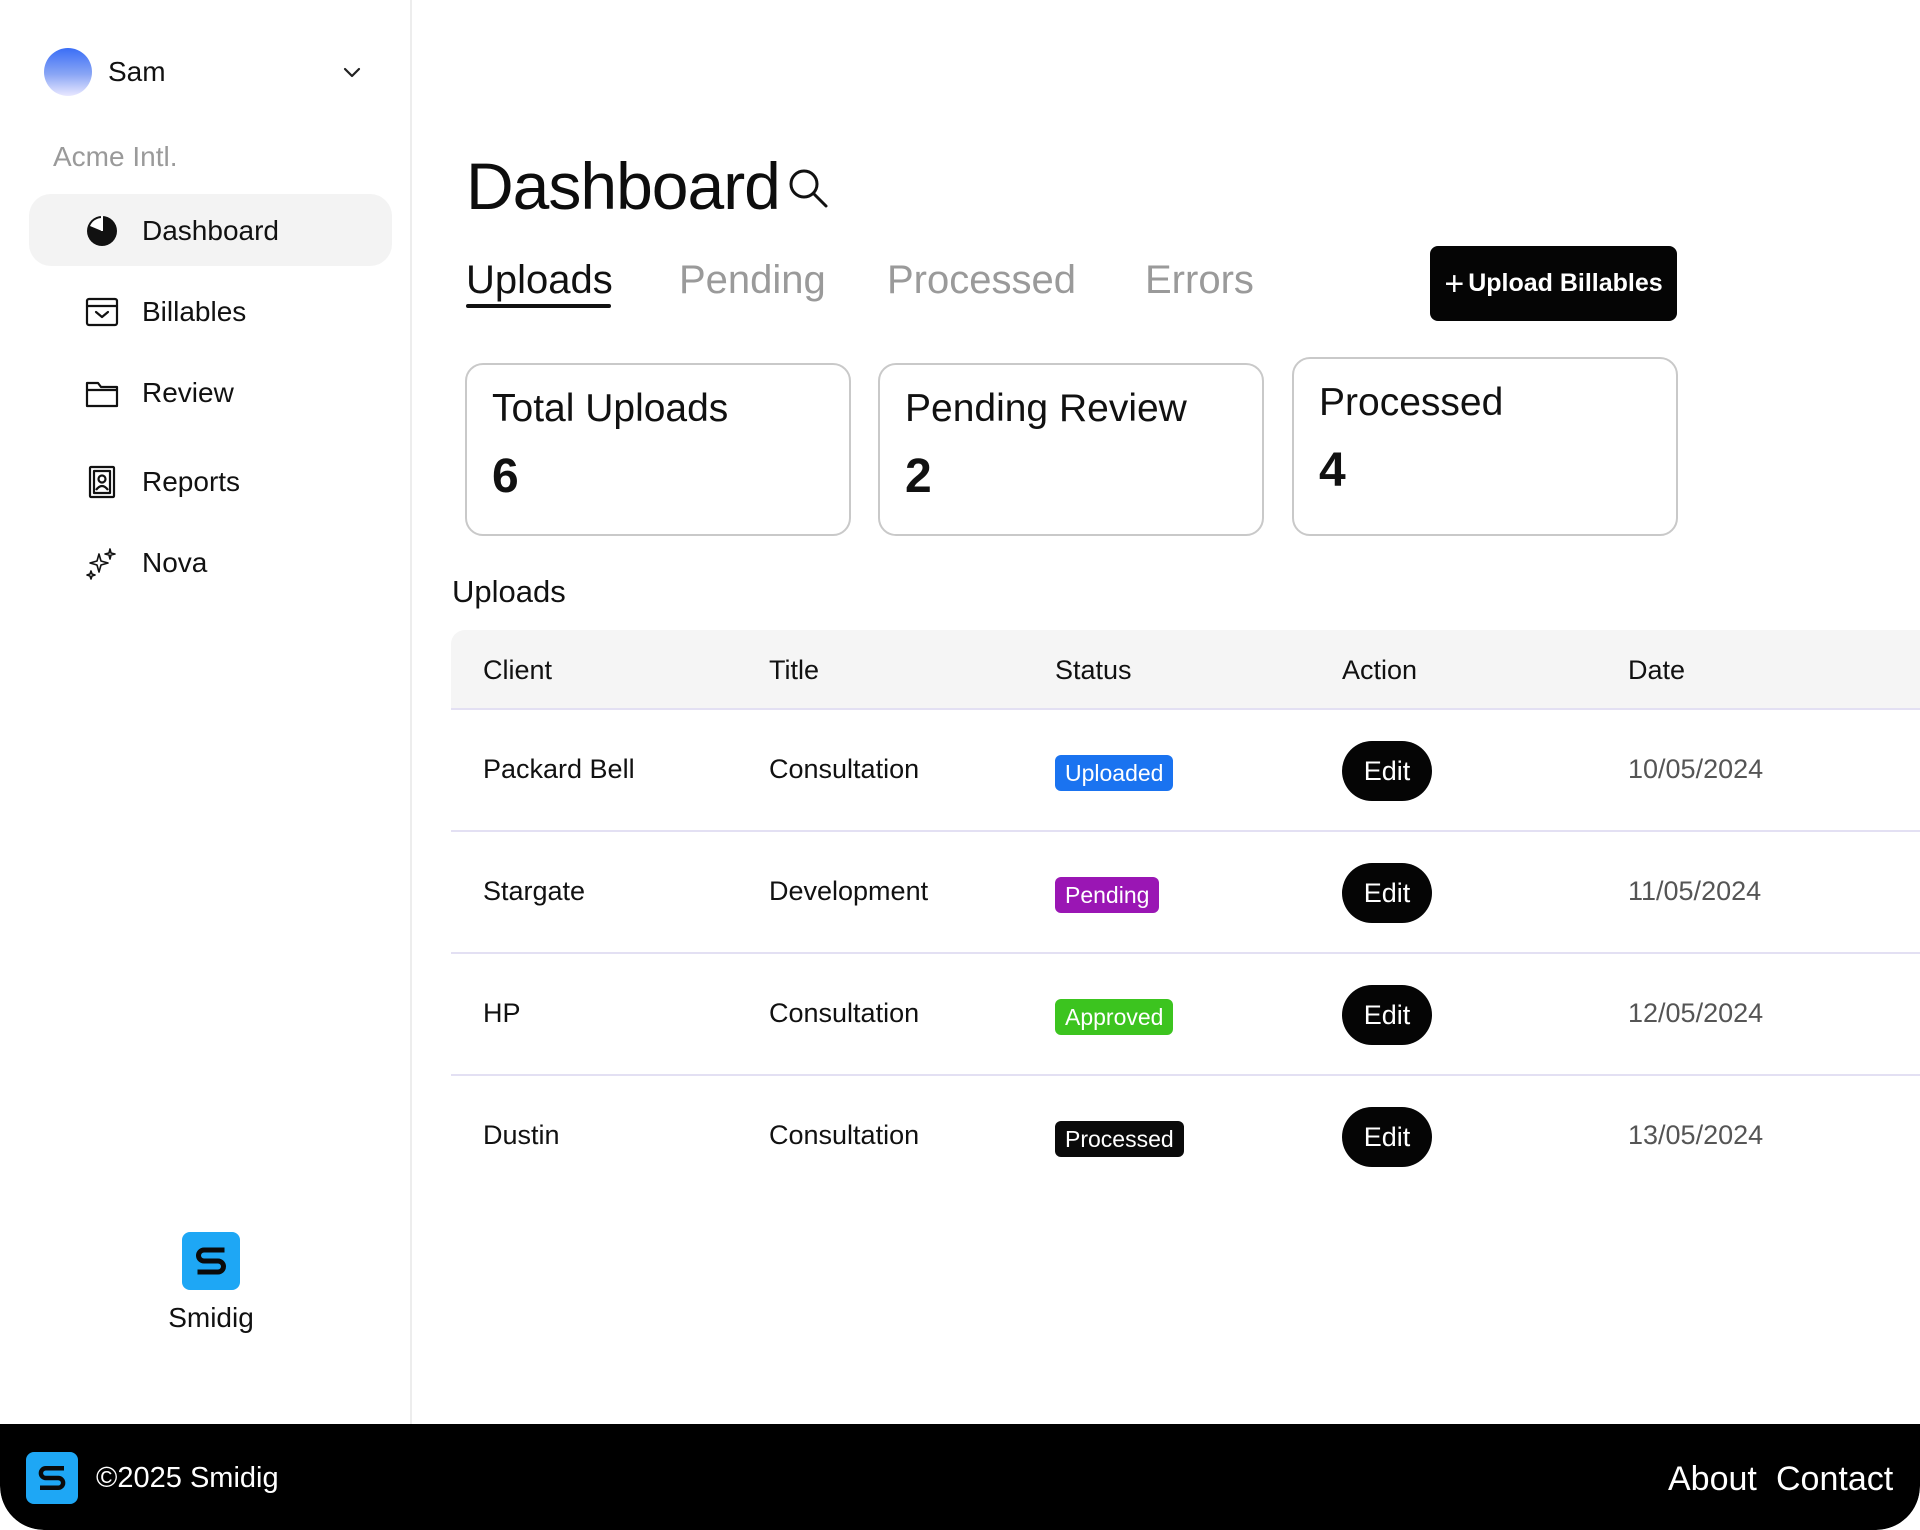 The image size is (1920, 1530). I want to click on sidebar-item-reports: Reports, so click(210, 481).